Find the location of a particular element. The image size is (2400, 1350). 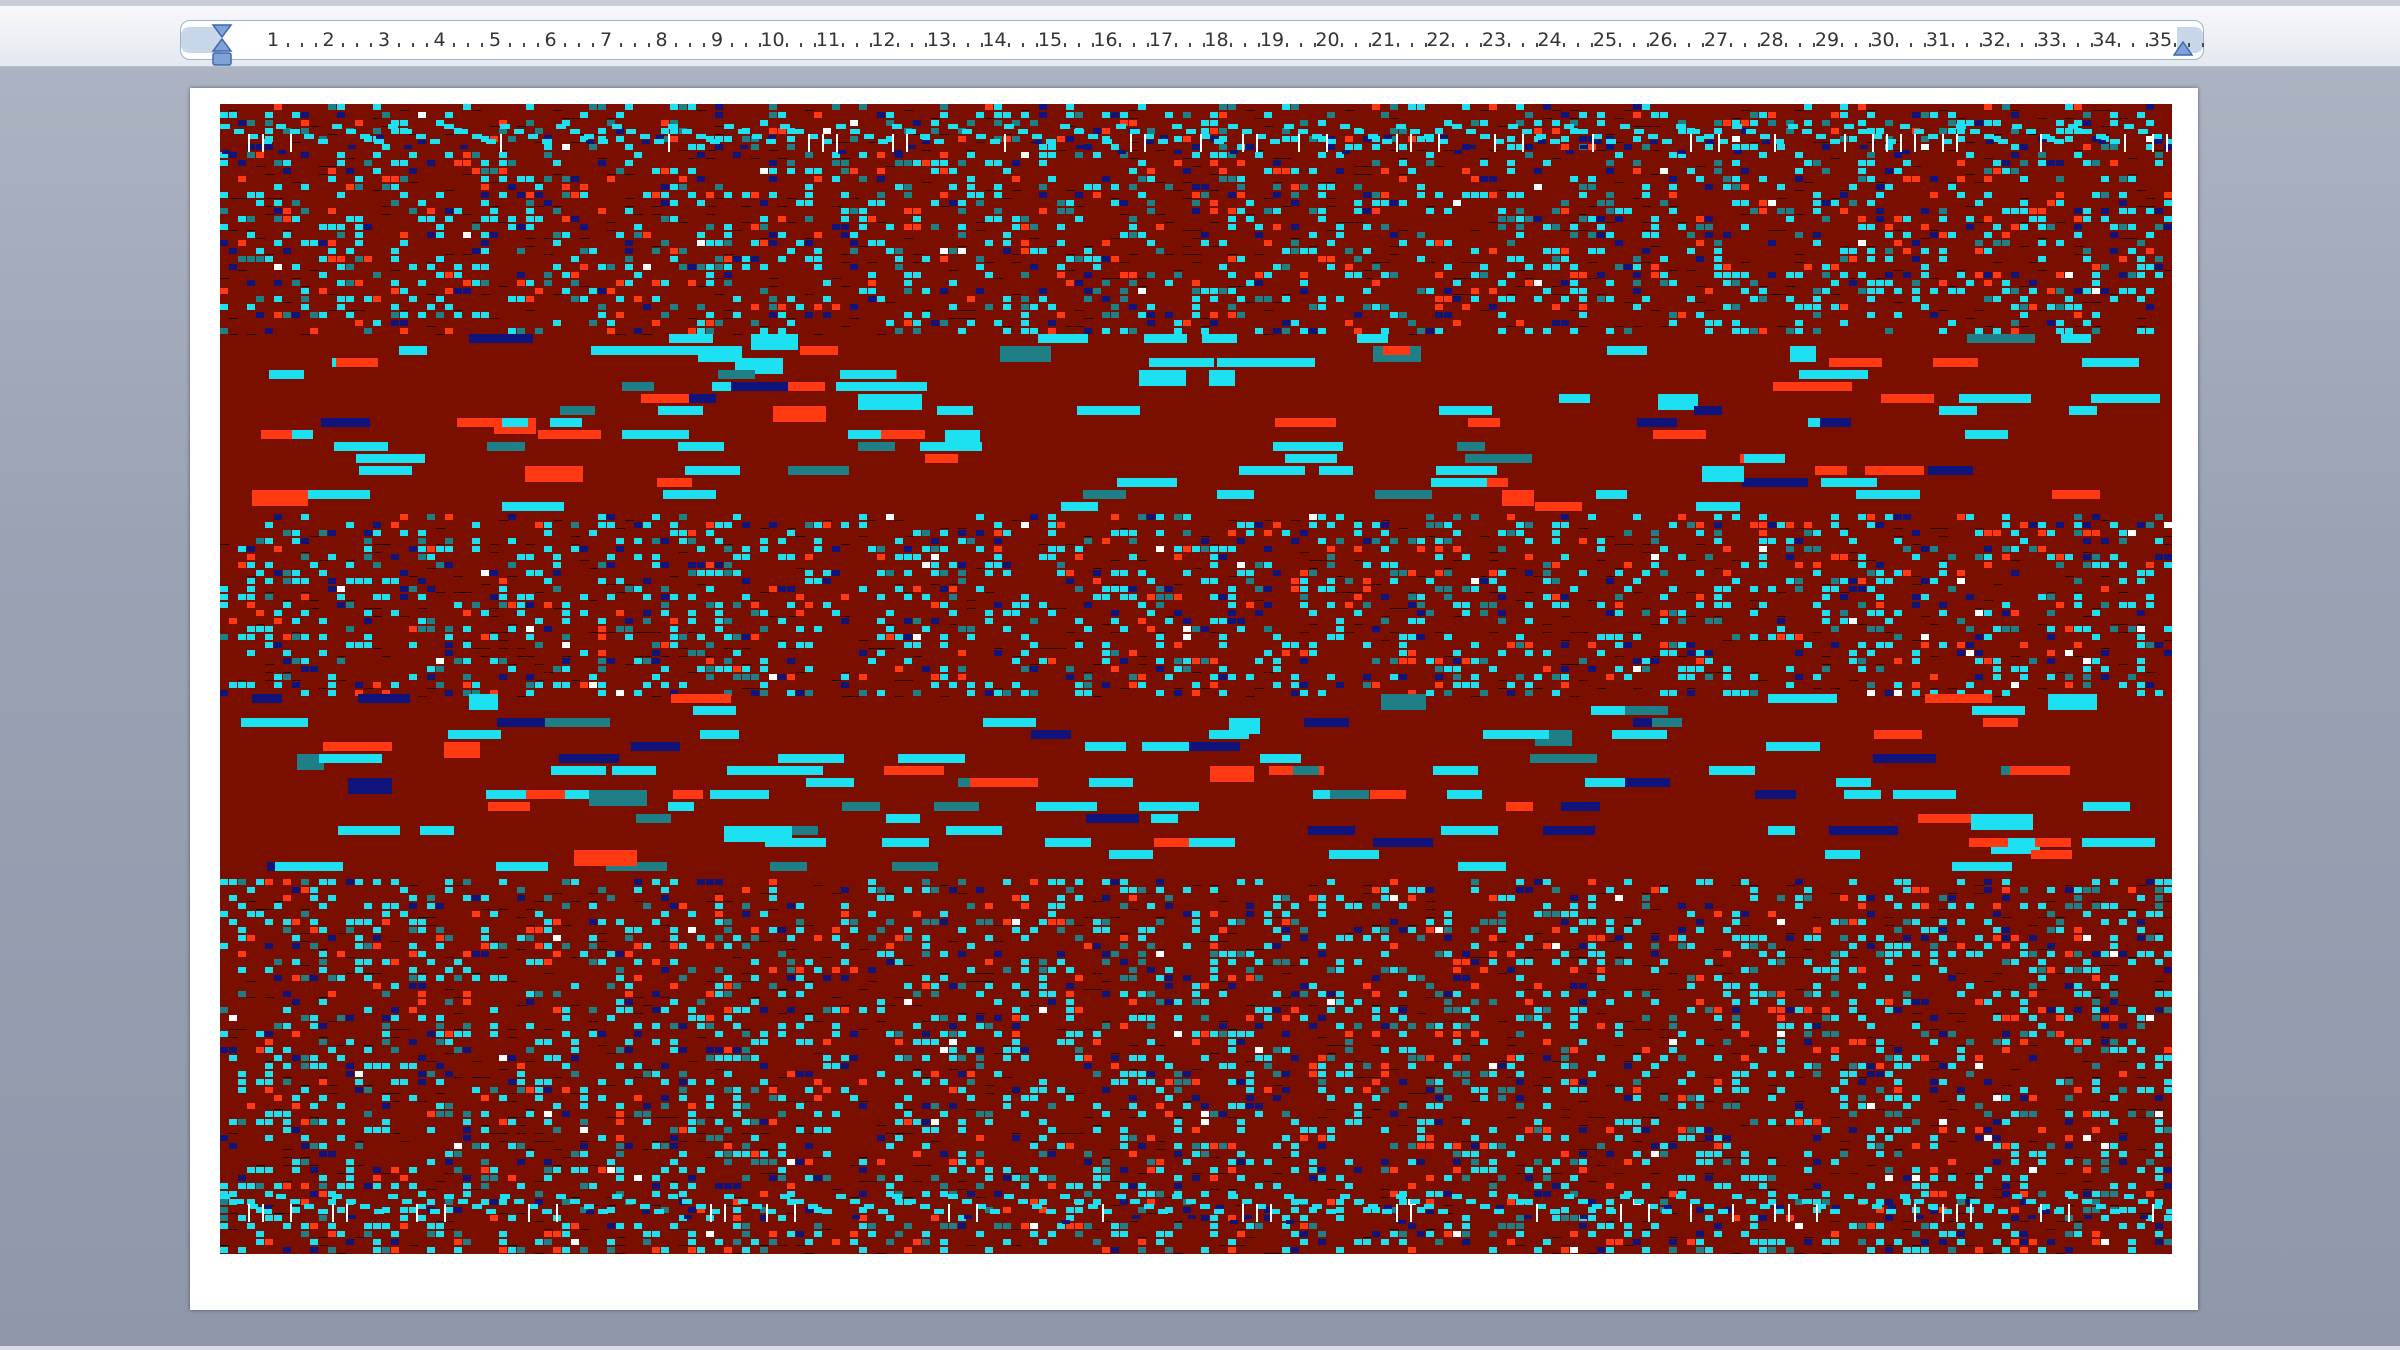

ruler-number: 11 is located at coordinates (828, 40).